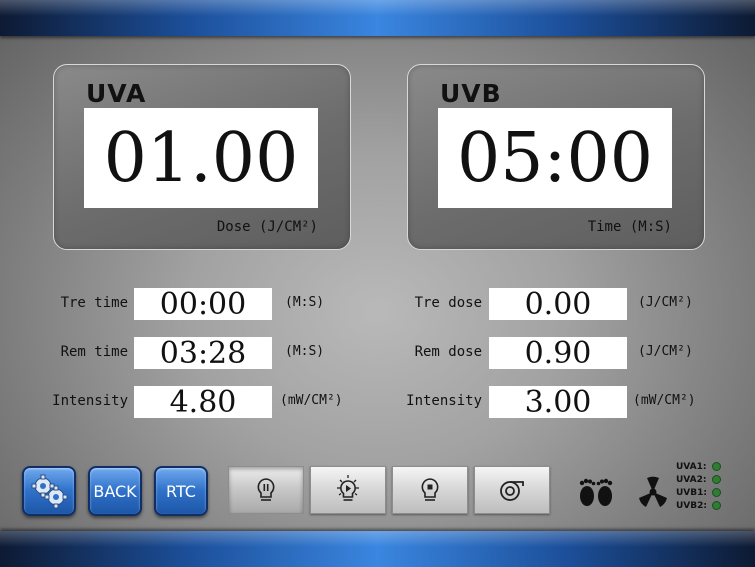 This screenshot has height=567, width=755. I want to click on settings-button, so click(49, 491).